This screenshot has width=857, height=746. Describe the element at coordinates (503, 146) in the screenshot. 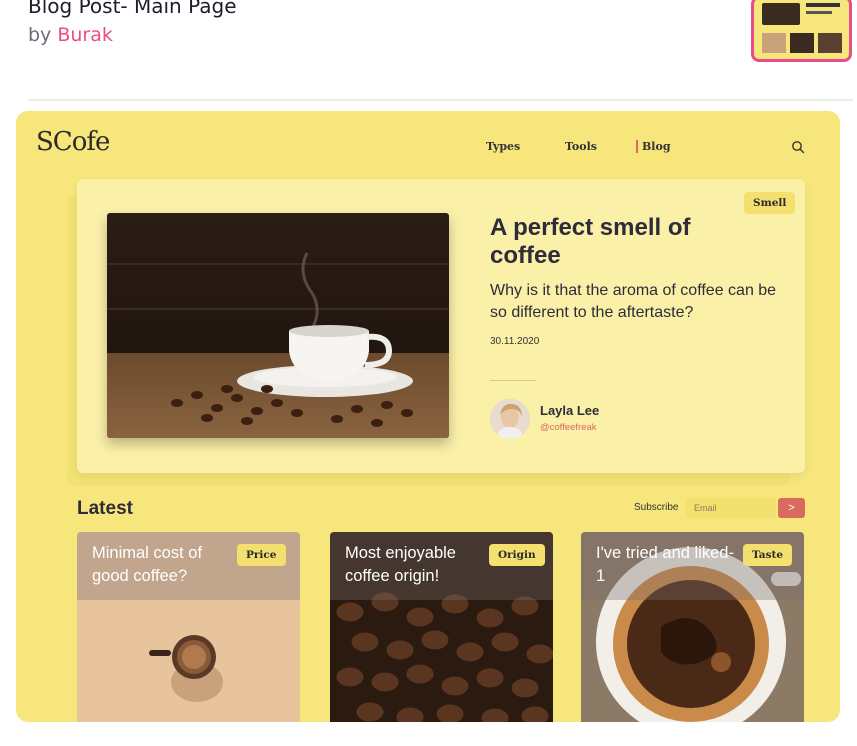

I see `nav-types: Types` at that location.